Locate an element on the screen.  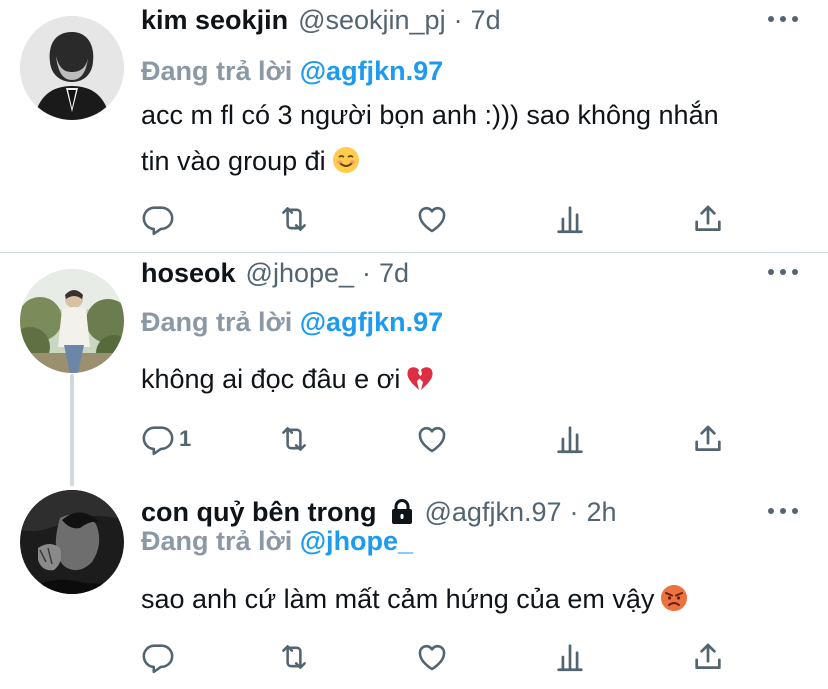
reply-button: 1 is located at coordinates (166, 439).